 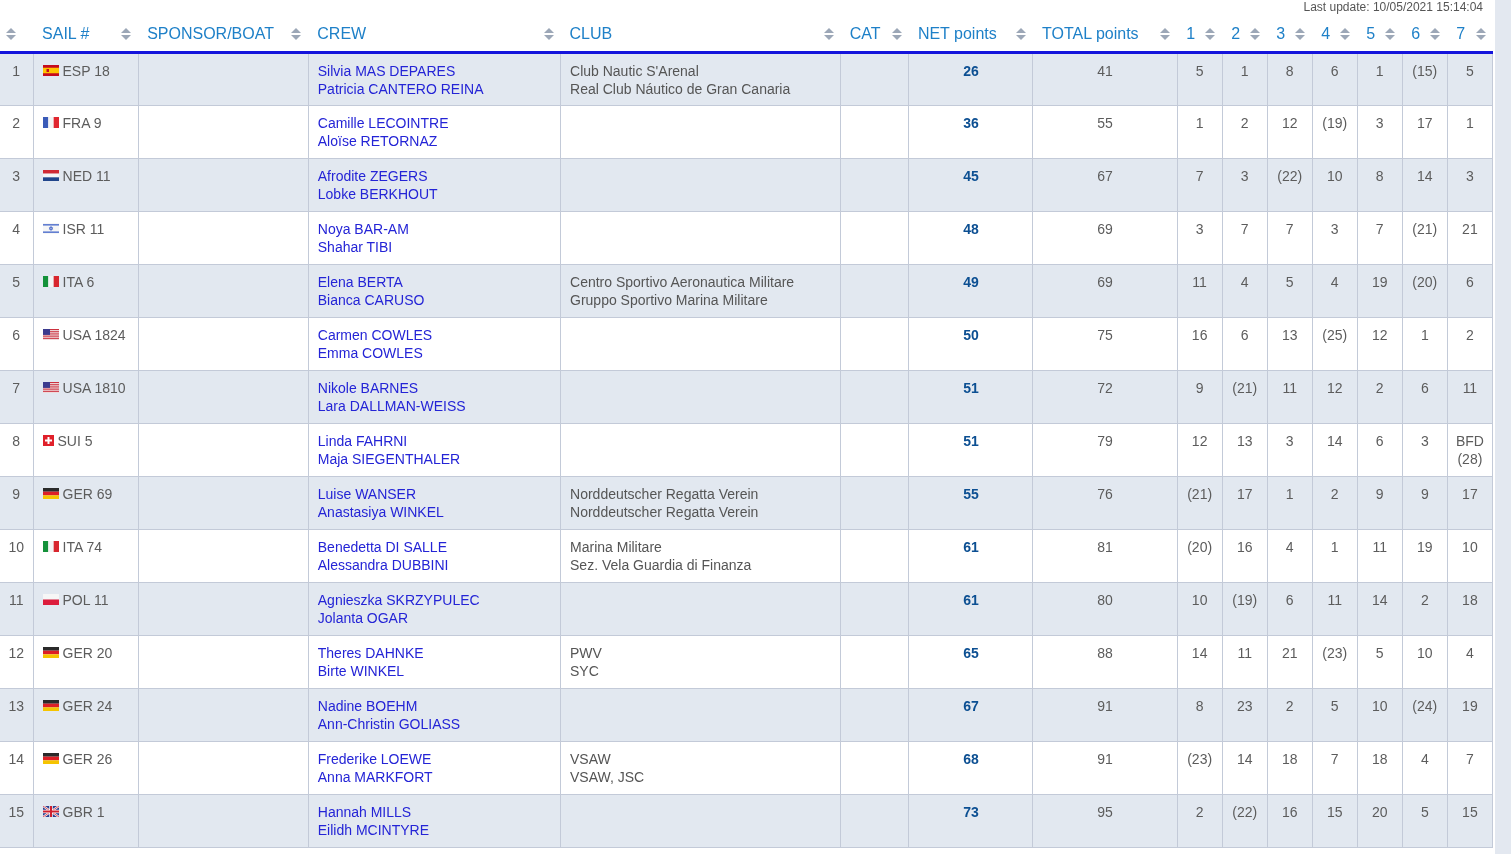 What do you see at coordinates (16, 440) in the screenshot?
I see `rank-text: 8` at bounding box center [16, 440].